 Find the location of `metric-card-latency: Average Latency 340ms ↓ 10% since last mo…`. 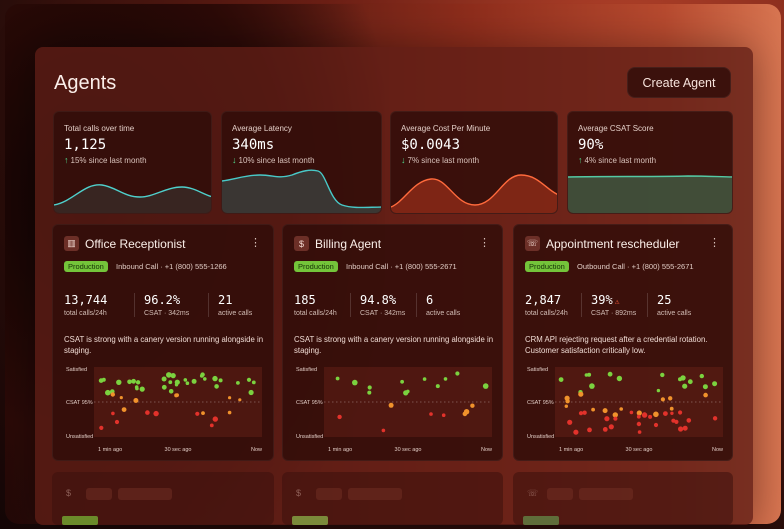

metric-card-latency: Average Latency 340ms ↓ 10% since last mo… is located at coordinates (301, 162).